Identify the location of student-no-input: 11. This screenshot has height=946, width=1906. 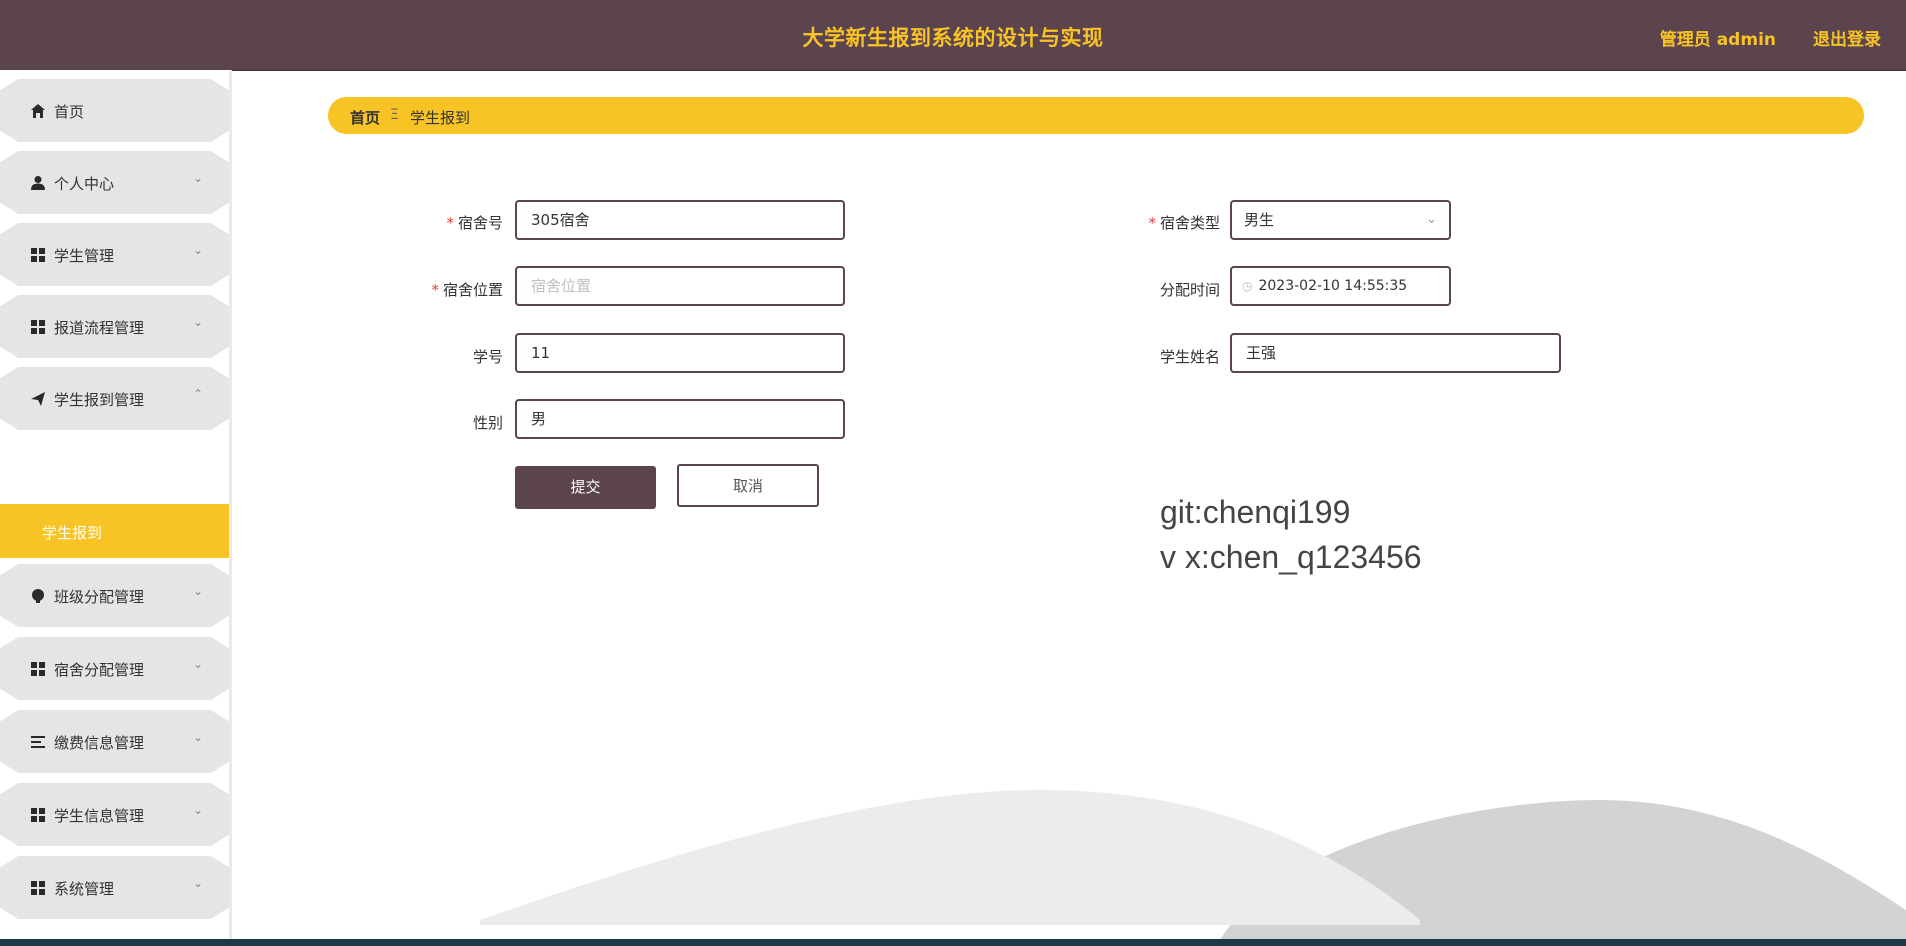
(680, 353).